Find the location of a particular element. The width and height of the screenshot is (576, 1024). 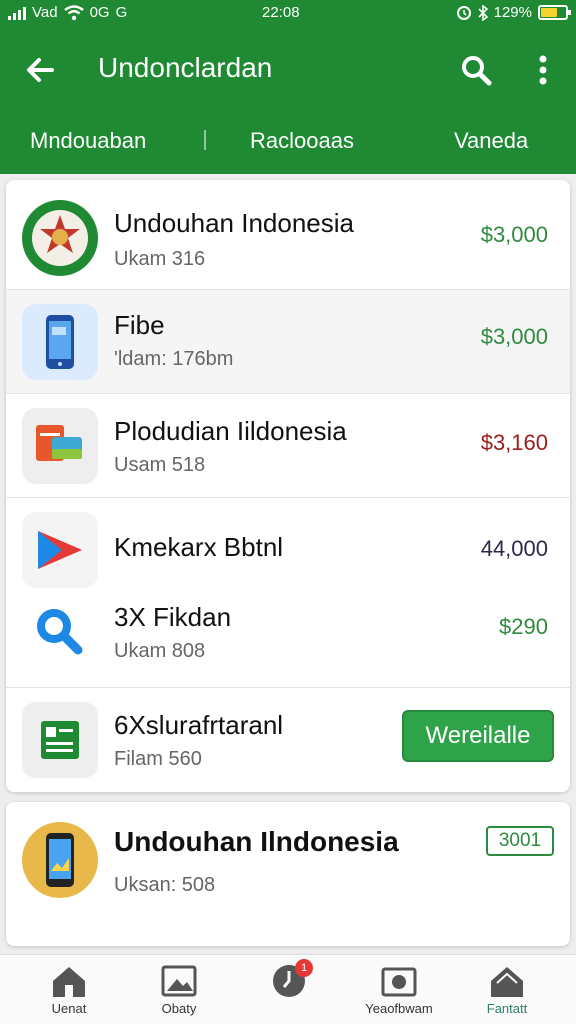

search-button is located at coordinates (476, 70).